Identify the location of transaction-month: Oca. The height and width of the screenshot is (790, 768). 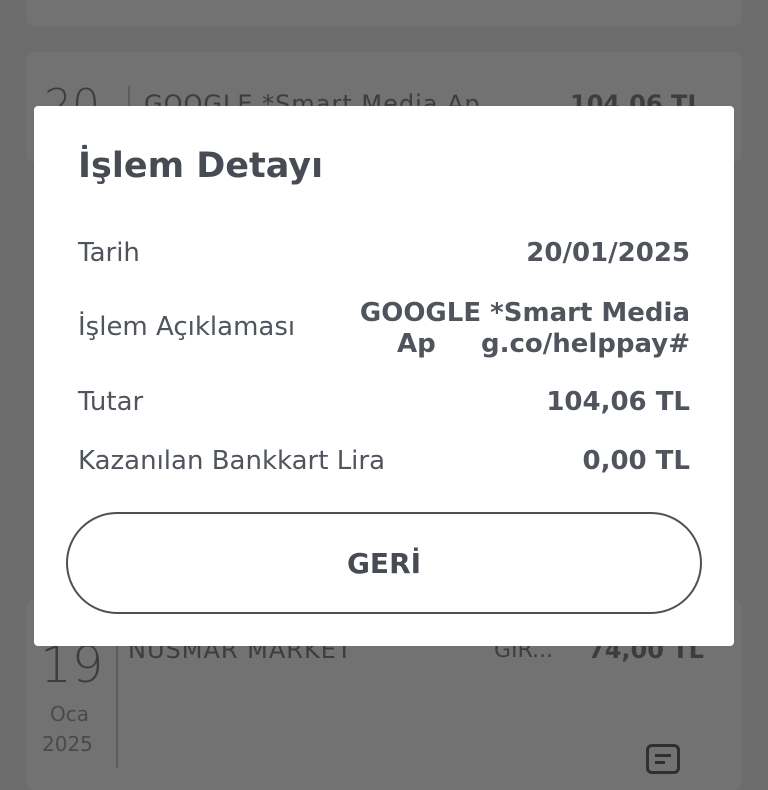
(69, 714).